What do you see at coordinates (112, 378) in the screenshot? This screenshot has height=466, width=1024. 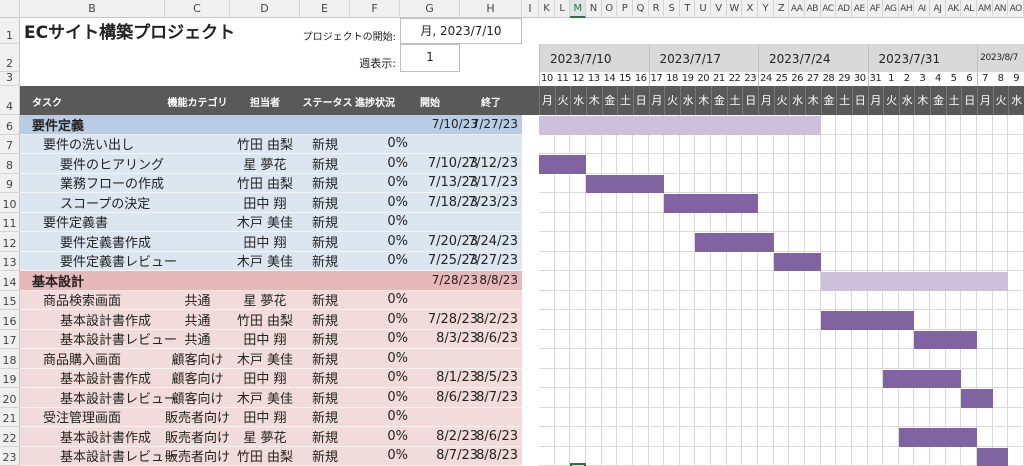 I see `task-cell: 基本設計書作成` at bounding box center [112, 378].